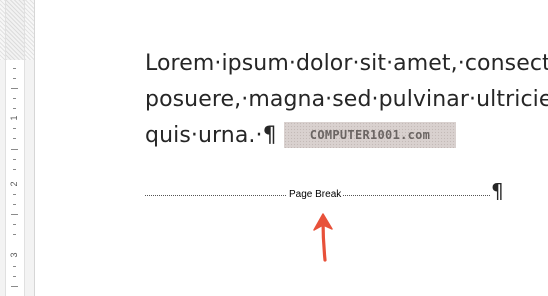  I want to click on ruler-number: 3, so click(14, 255).